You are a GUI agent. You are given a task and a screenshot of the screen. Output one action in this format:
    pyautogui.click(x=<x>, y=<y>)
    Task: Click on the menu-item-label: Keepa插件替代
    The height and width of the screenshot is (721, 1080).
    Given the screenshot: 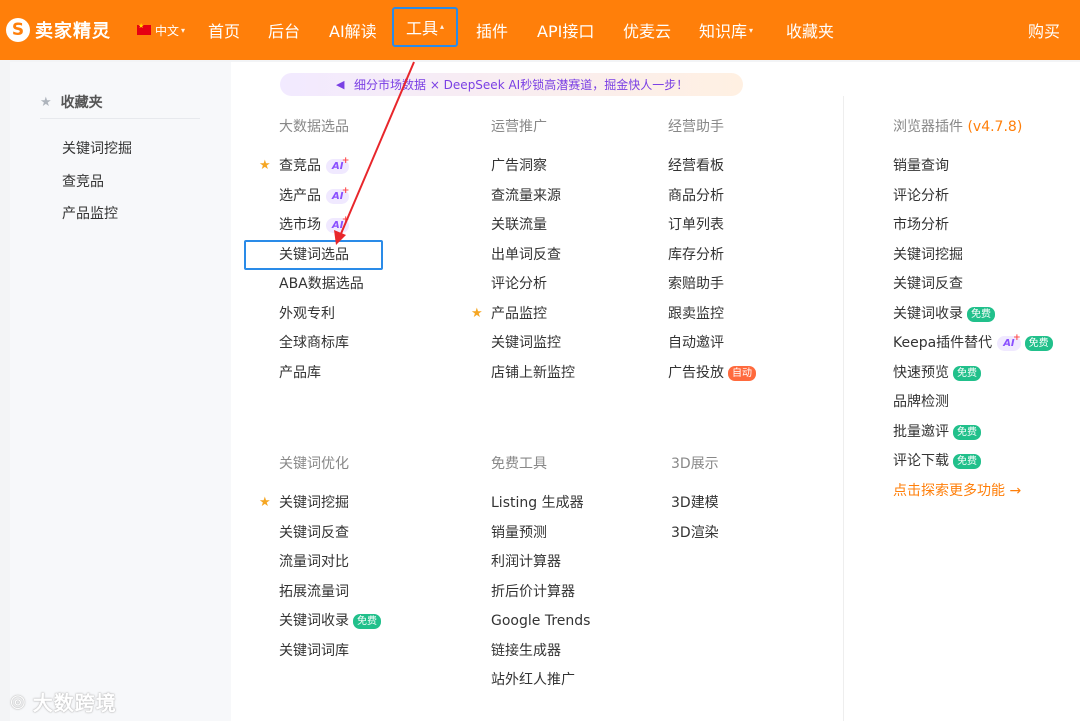 What is the action you would take?
    pyautogui.click(x=943, y=343)
    